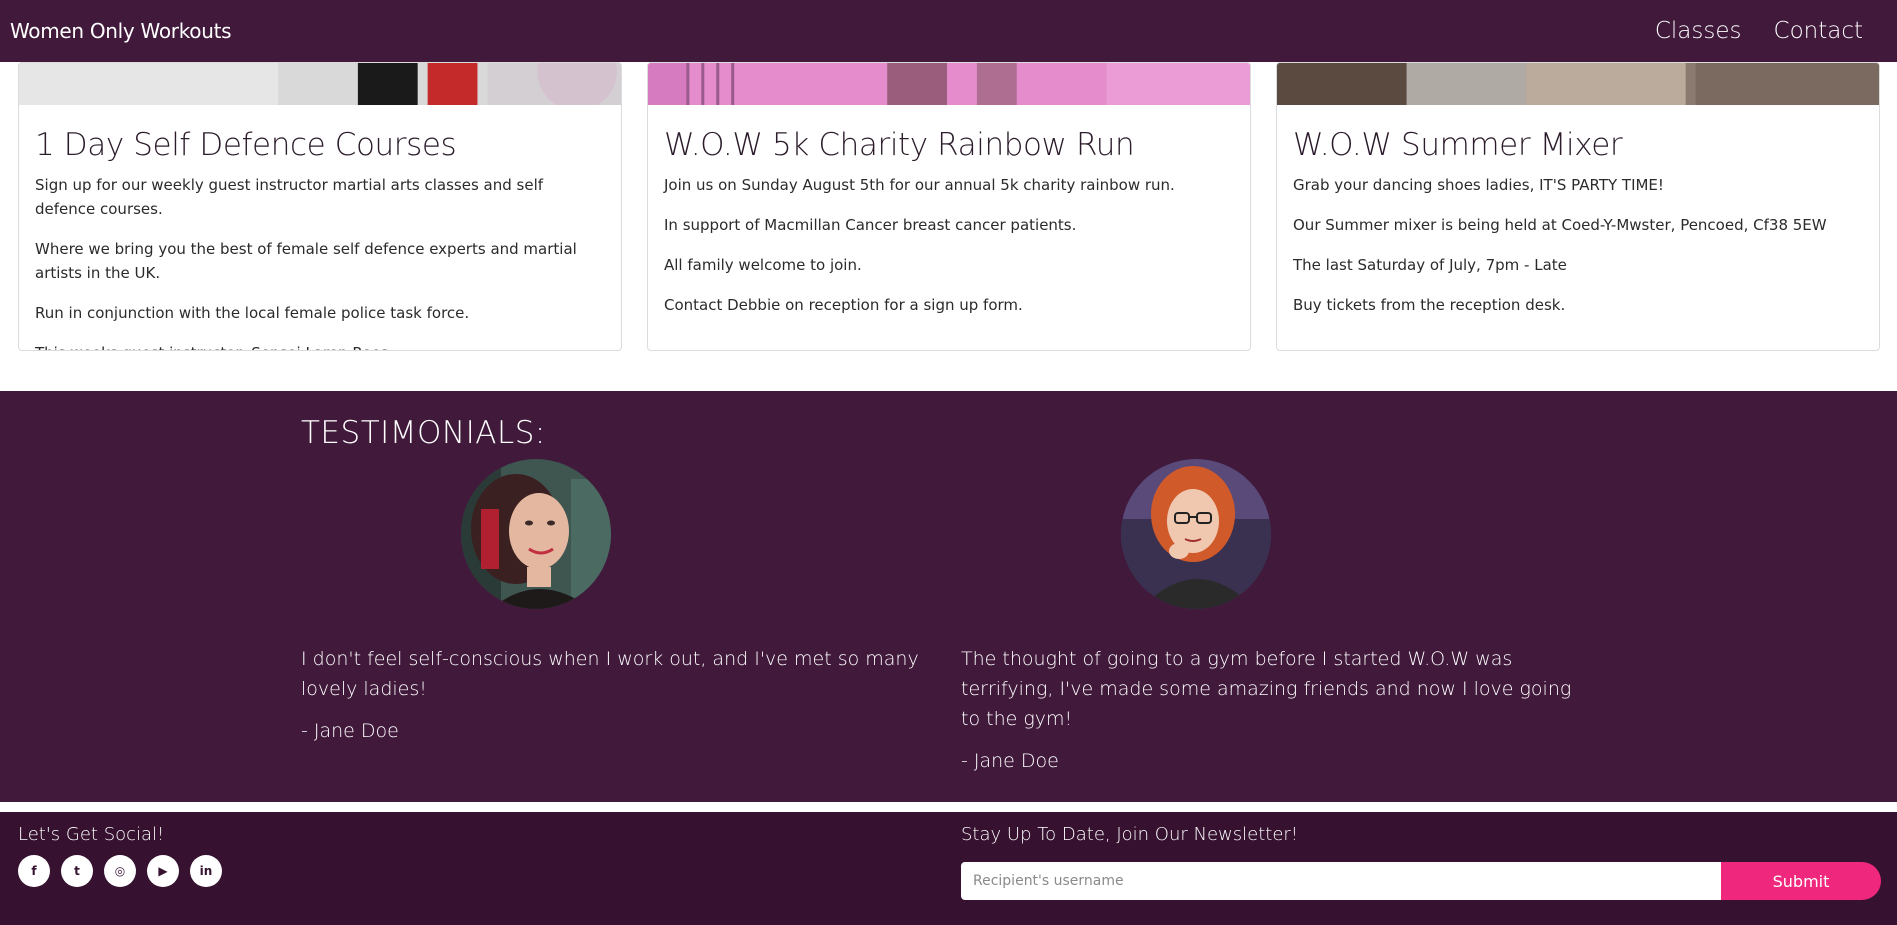 This screenshot has width=1897, height=925. Describe the element at coordinates (1801, 881) in the screenshot. I see `submit-button: Submit` at that location.